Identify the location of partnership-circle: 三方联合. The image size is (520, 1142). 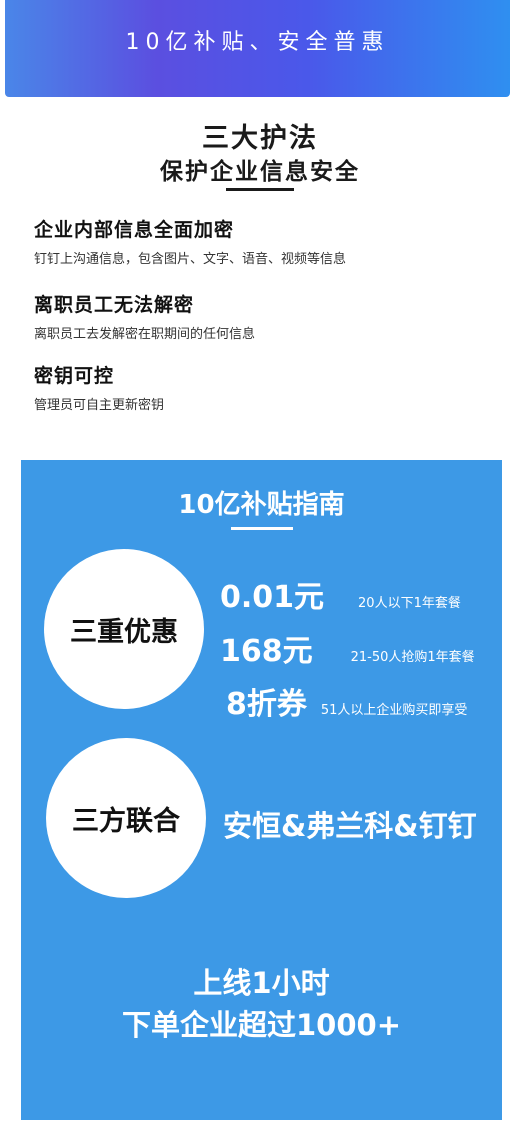
(126, 818).